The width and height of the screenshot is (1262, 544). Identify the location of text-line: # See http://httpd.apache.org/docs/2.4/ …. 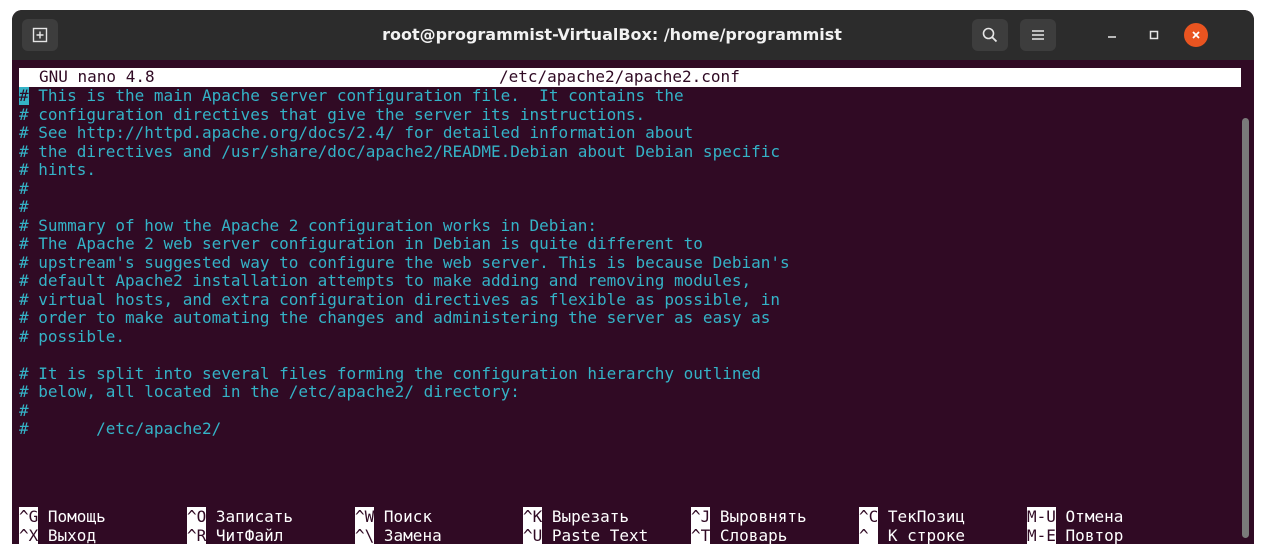
(630, 133).